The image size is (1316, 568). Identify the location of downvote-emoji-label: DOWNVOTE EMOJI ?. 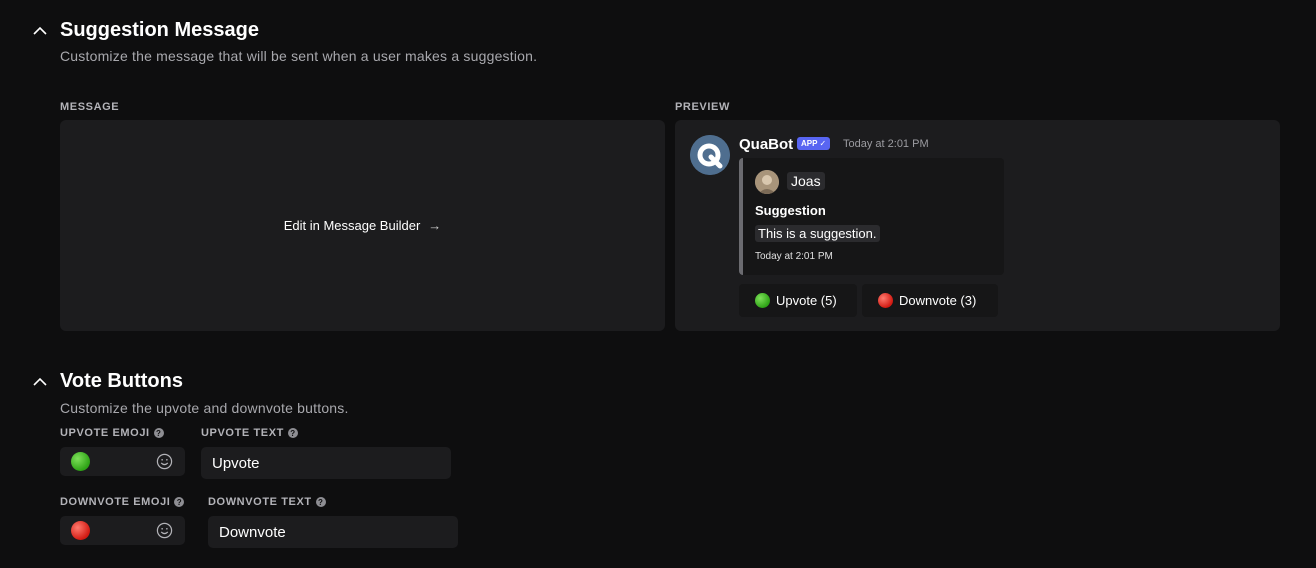
(122, 502).